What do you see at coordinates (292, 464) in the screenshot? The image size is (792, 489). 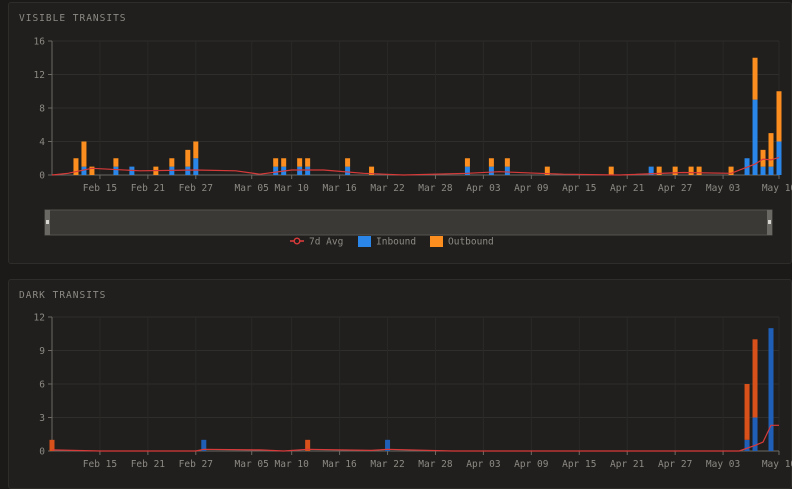 I see `x-tick-label: Mar 10` at bounding box center [292, 464].